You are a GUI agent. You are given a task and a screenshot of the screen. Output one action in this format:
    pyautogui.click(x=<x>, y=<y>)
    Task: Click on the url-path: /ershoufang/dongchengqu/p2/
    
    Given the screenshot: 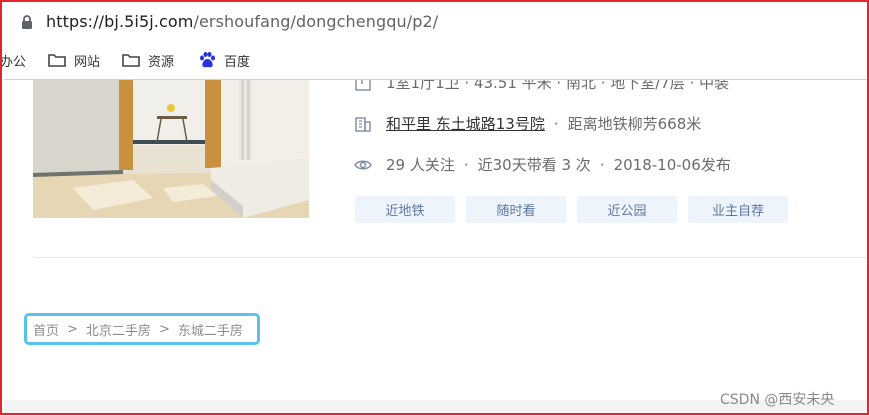 What is the action you would take?
    pyautogui.click(x=316, y=21)
    